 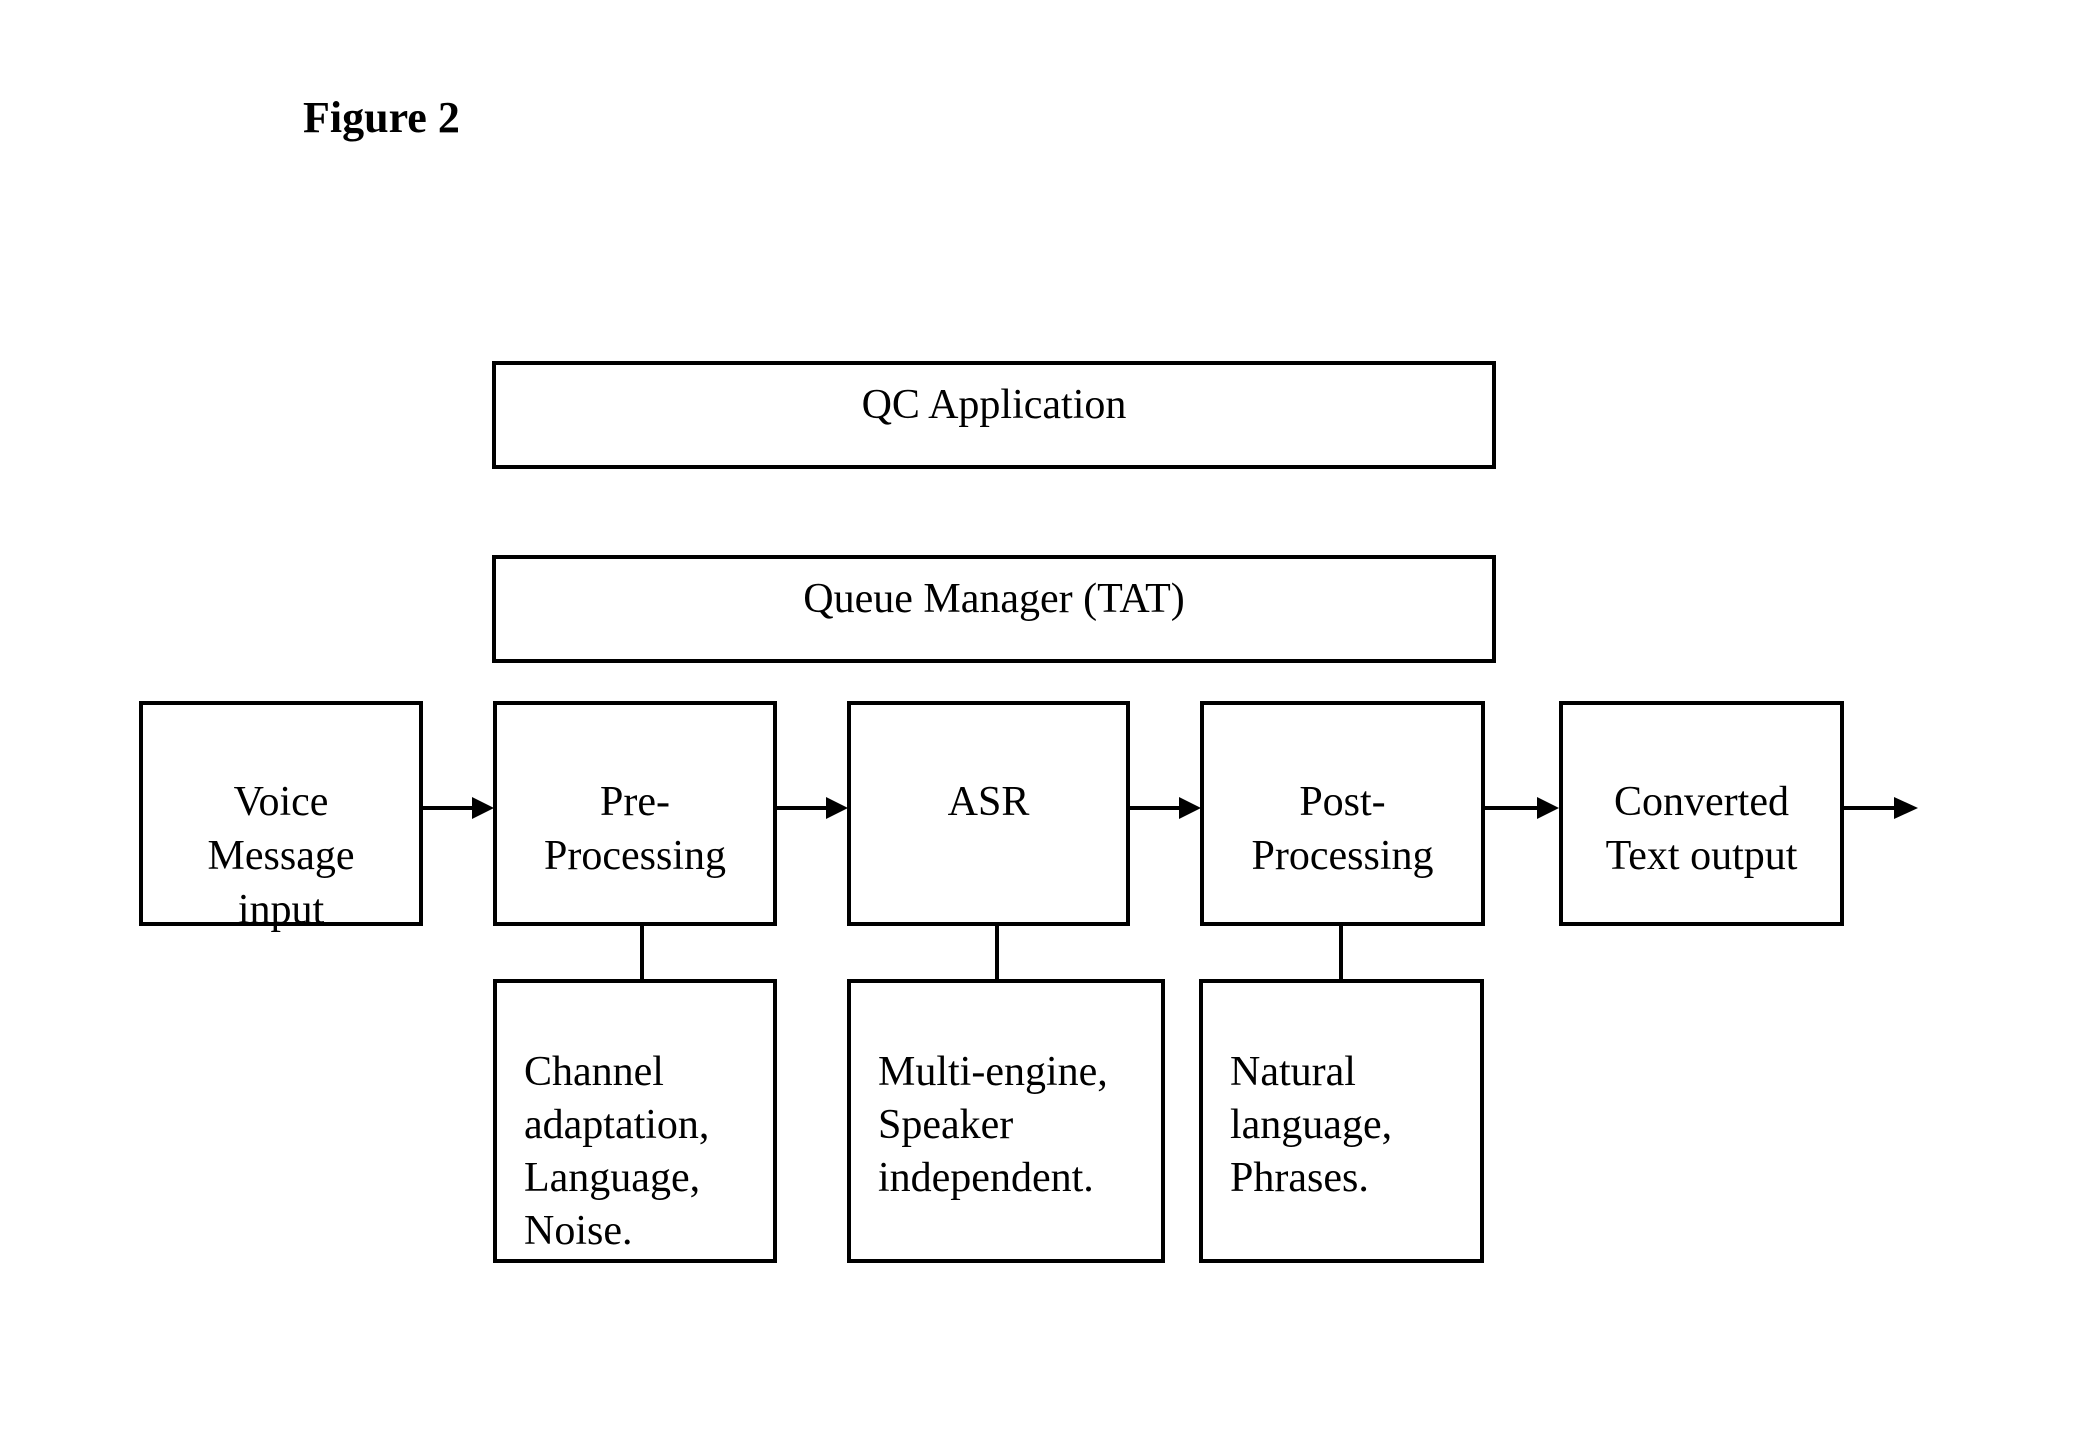 I want to click on voice-message-input-box: Voice Message input, so click(x=281, y=817).